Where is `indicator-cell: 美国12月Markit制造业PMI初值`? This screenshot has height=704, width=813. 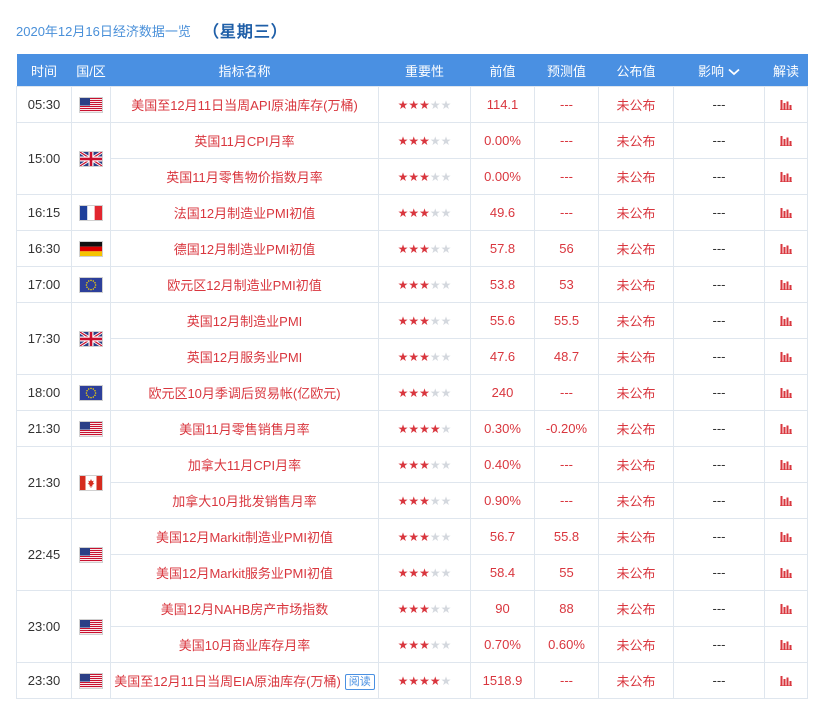
indicator-cell: 美国12月Markit制造业PMI初值 is located at coordinates (244, 536).